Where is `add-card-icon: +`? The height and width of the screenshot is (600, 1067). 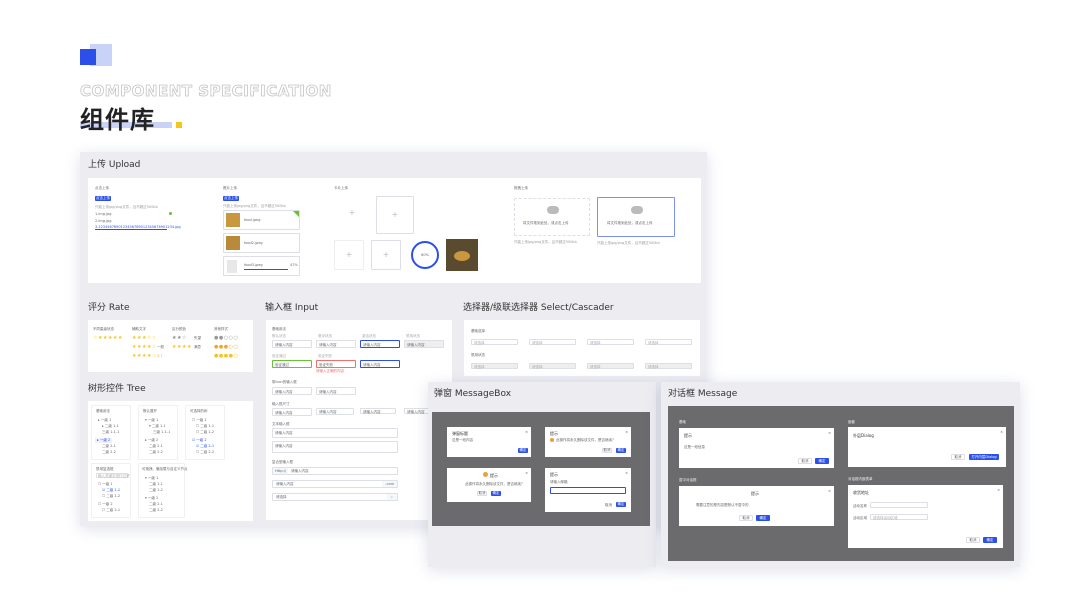
add-card-icon: + is located at coordinates (352, 218).